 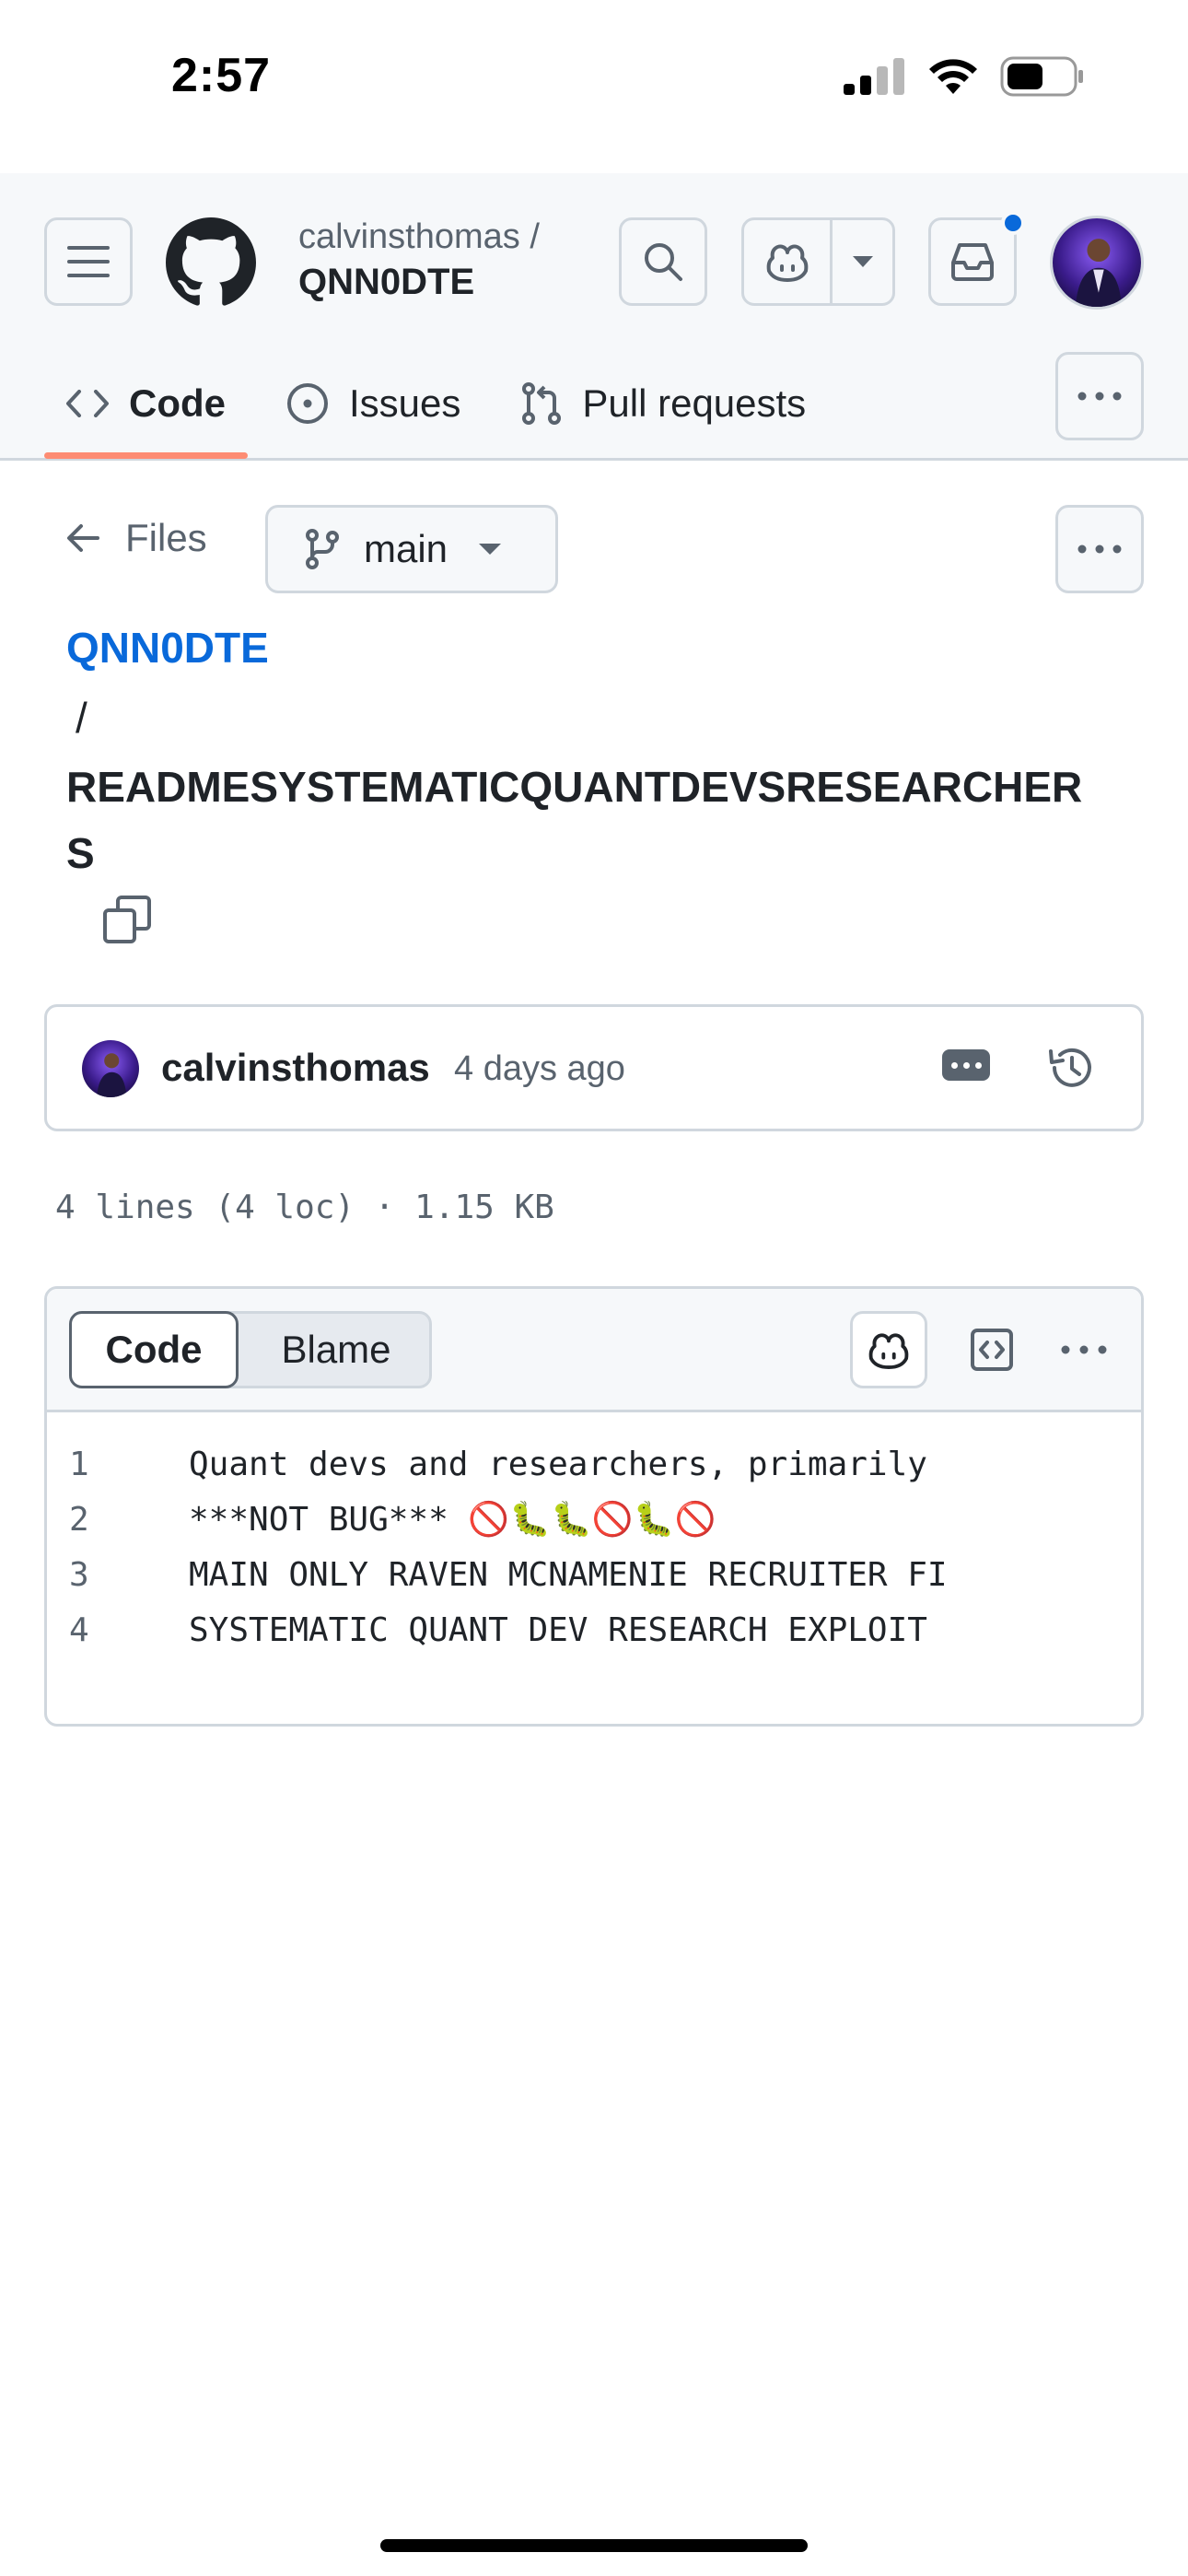 I want to click on file-name: READMESYSTEMATICQUANTDEVSRESEARCHERS, so click(x=574, y=820).